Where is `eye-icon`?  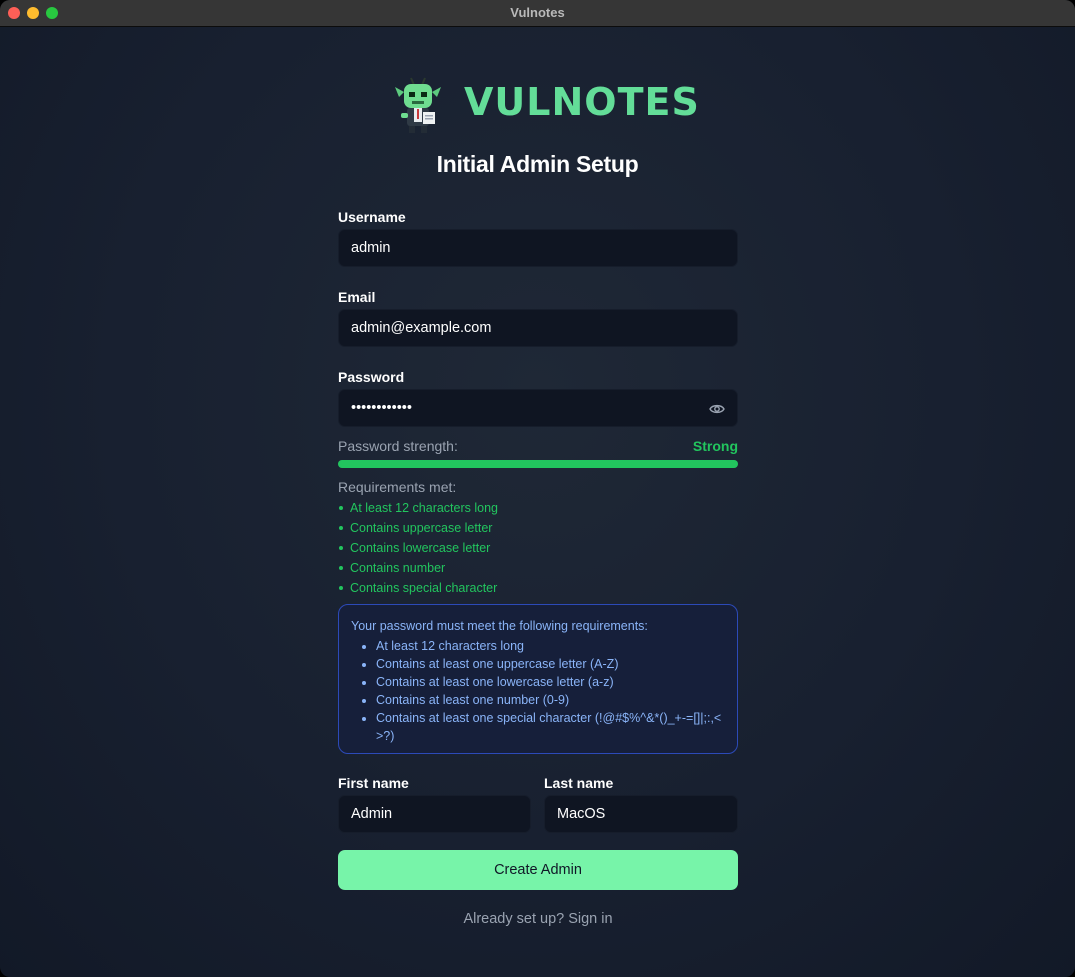 eye-icon is located at coordinates (717, 409).